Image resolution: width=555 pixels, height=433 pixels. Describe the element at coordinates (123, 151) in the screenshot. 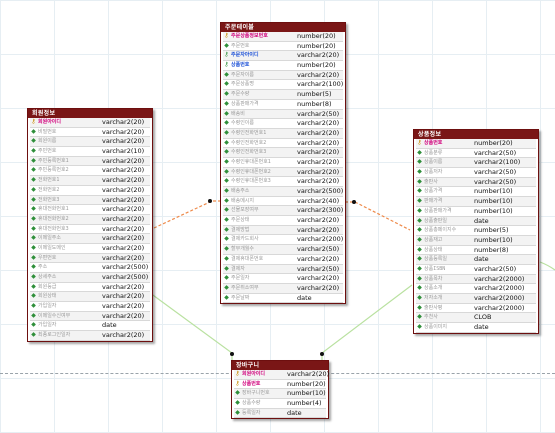

I see `column-type: varchar2(10)` at that location.